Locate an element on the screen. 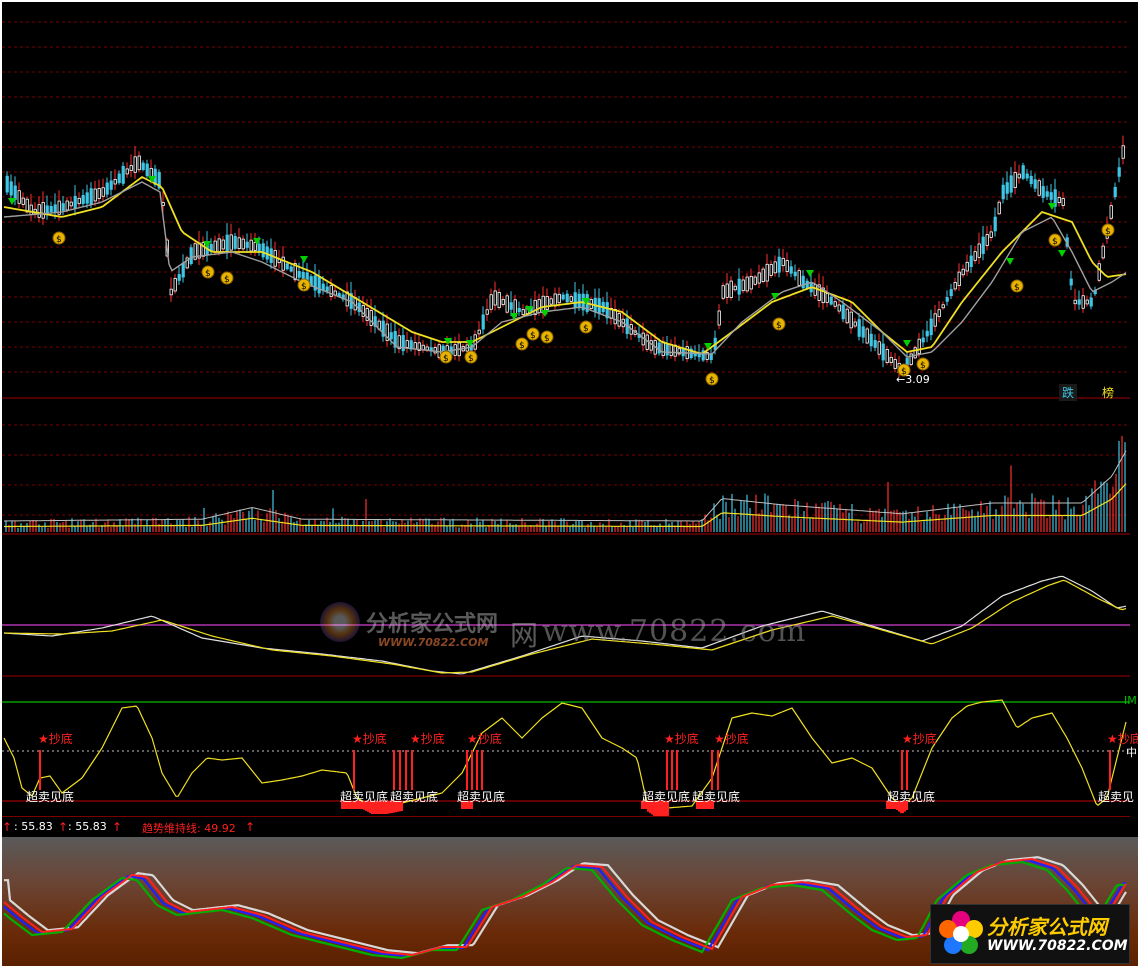 This screenshot has height=969, width=1141. im-cut-text: IM is located at coordinates (1130, 700).